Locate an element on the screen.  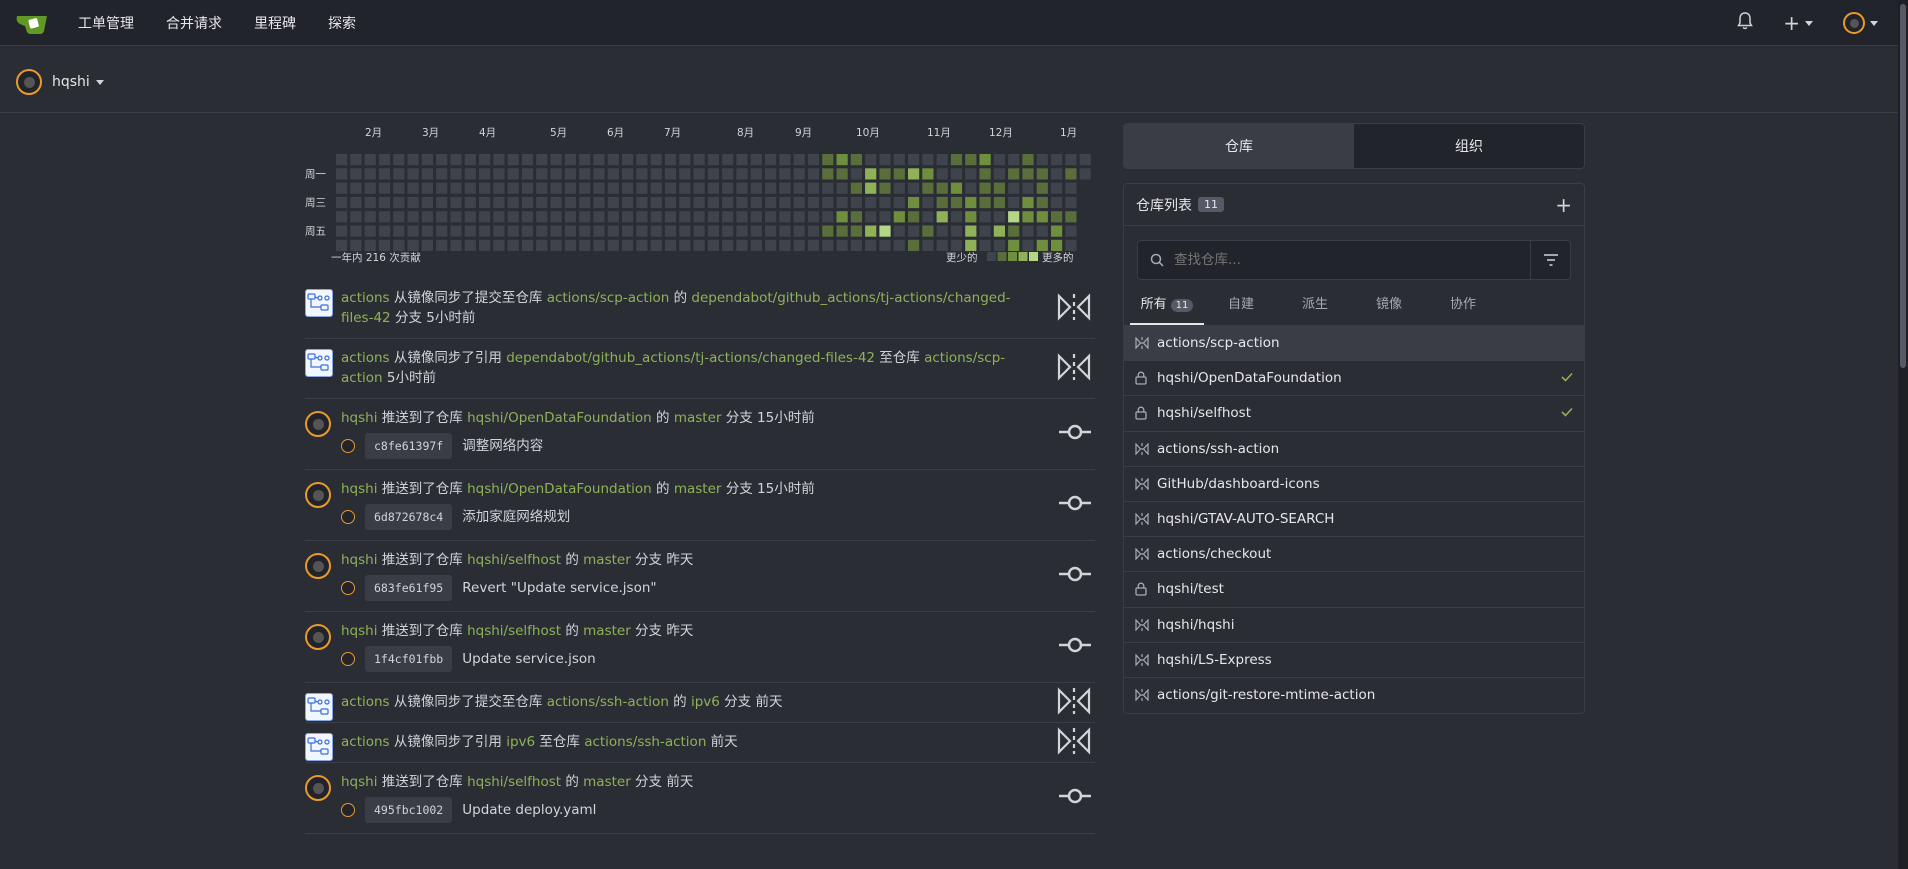
scrollbar-thumb is located at coordinates (1903, 186).